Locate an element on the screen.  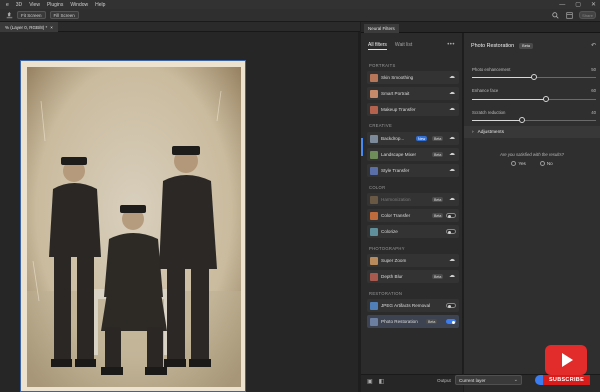
tab-all-filters: All filters is located at coordinates (377, 46).